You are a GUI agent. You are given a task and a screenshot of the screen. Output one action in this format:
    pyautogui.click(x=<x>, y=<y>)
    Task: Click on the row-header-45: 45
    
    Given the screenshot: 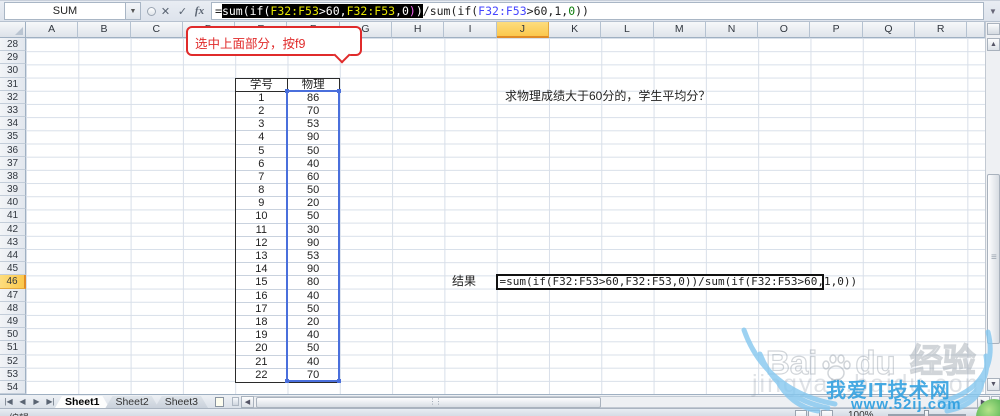 What is the action you would take?
    pyautogui.click(x=13, y=269)
    